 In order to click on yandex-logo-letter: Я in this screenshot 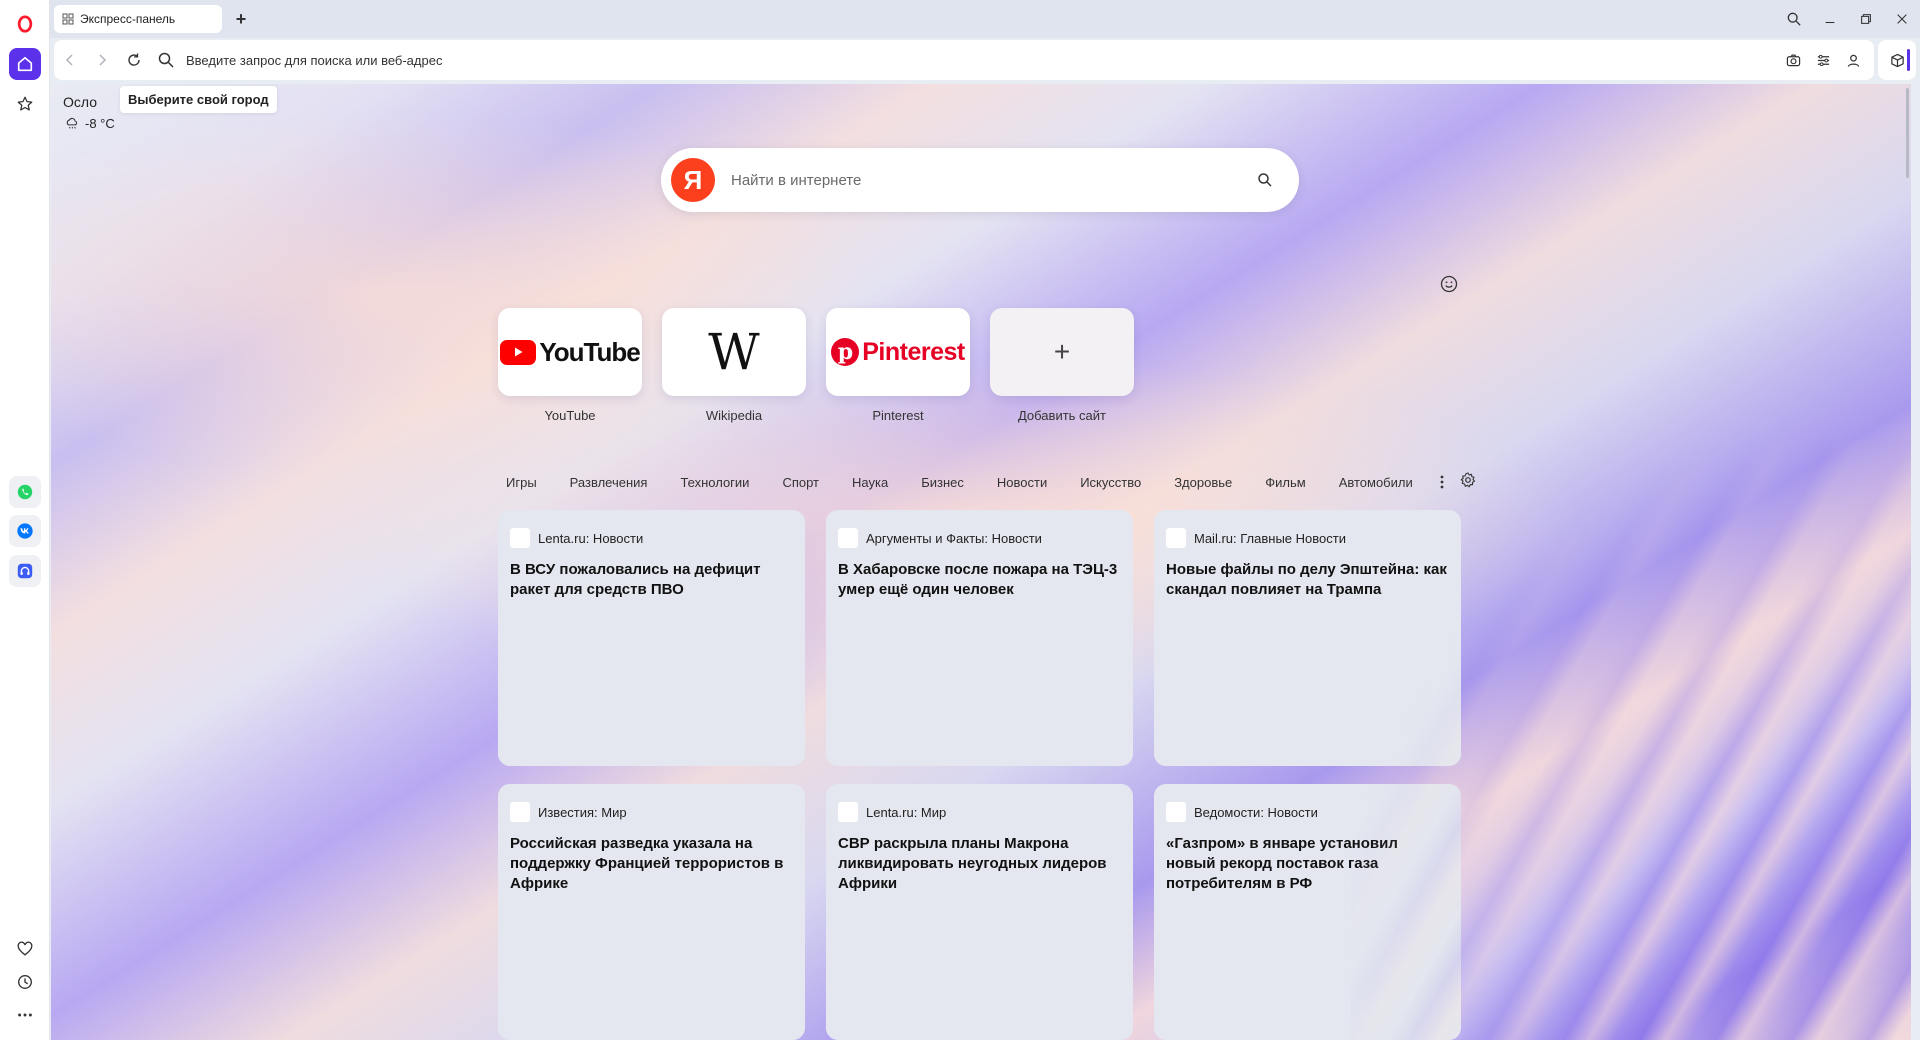, I will do `click(693, 179)`.